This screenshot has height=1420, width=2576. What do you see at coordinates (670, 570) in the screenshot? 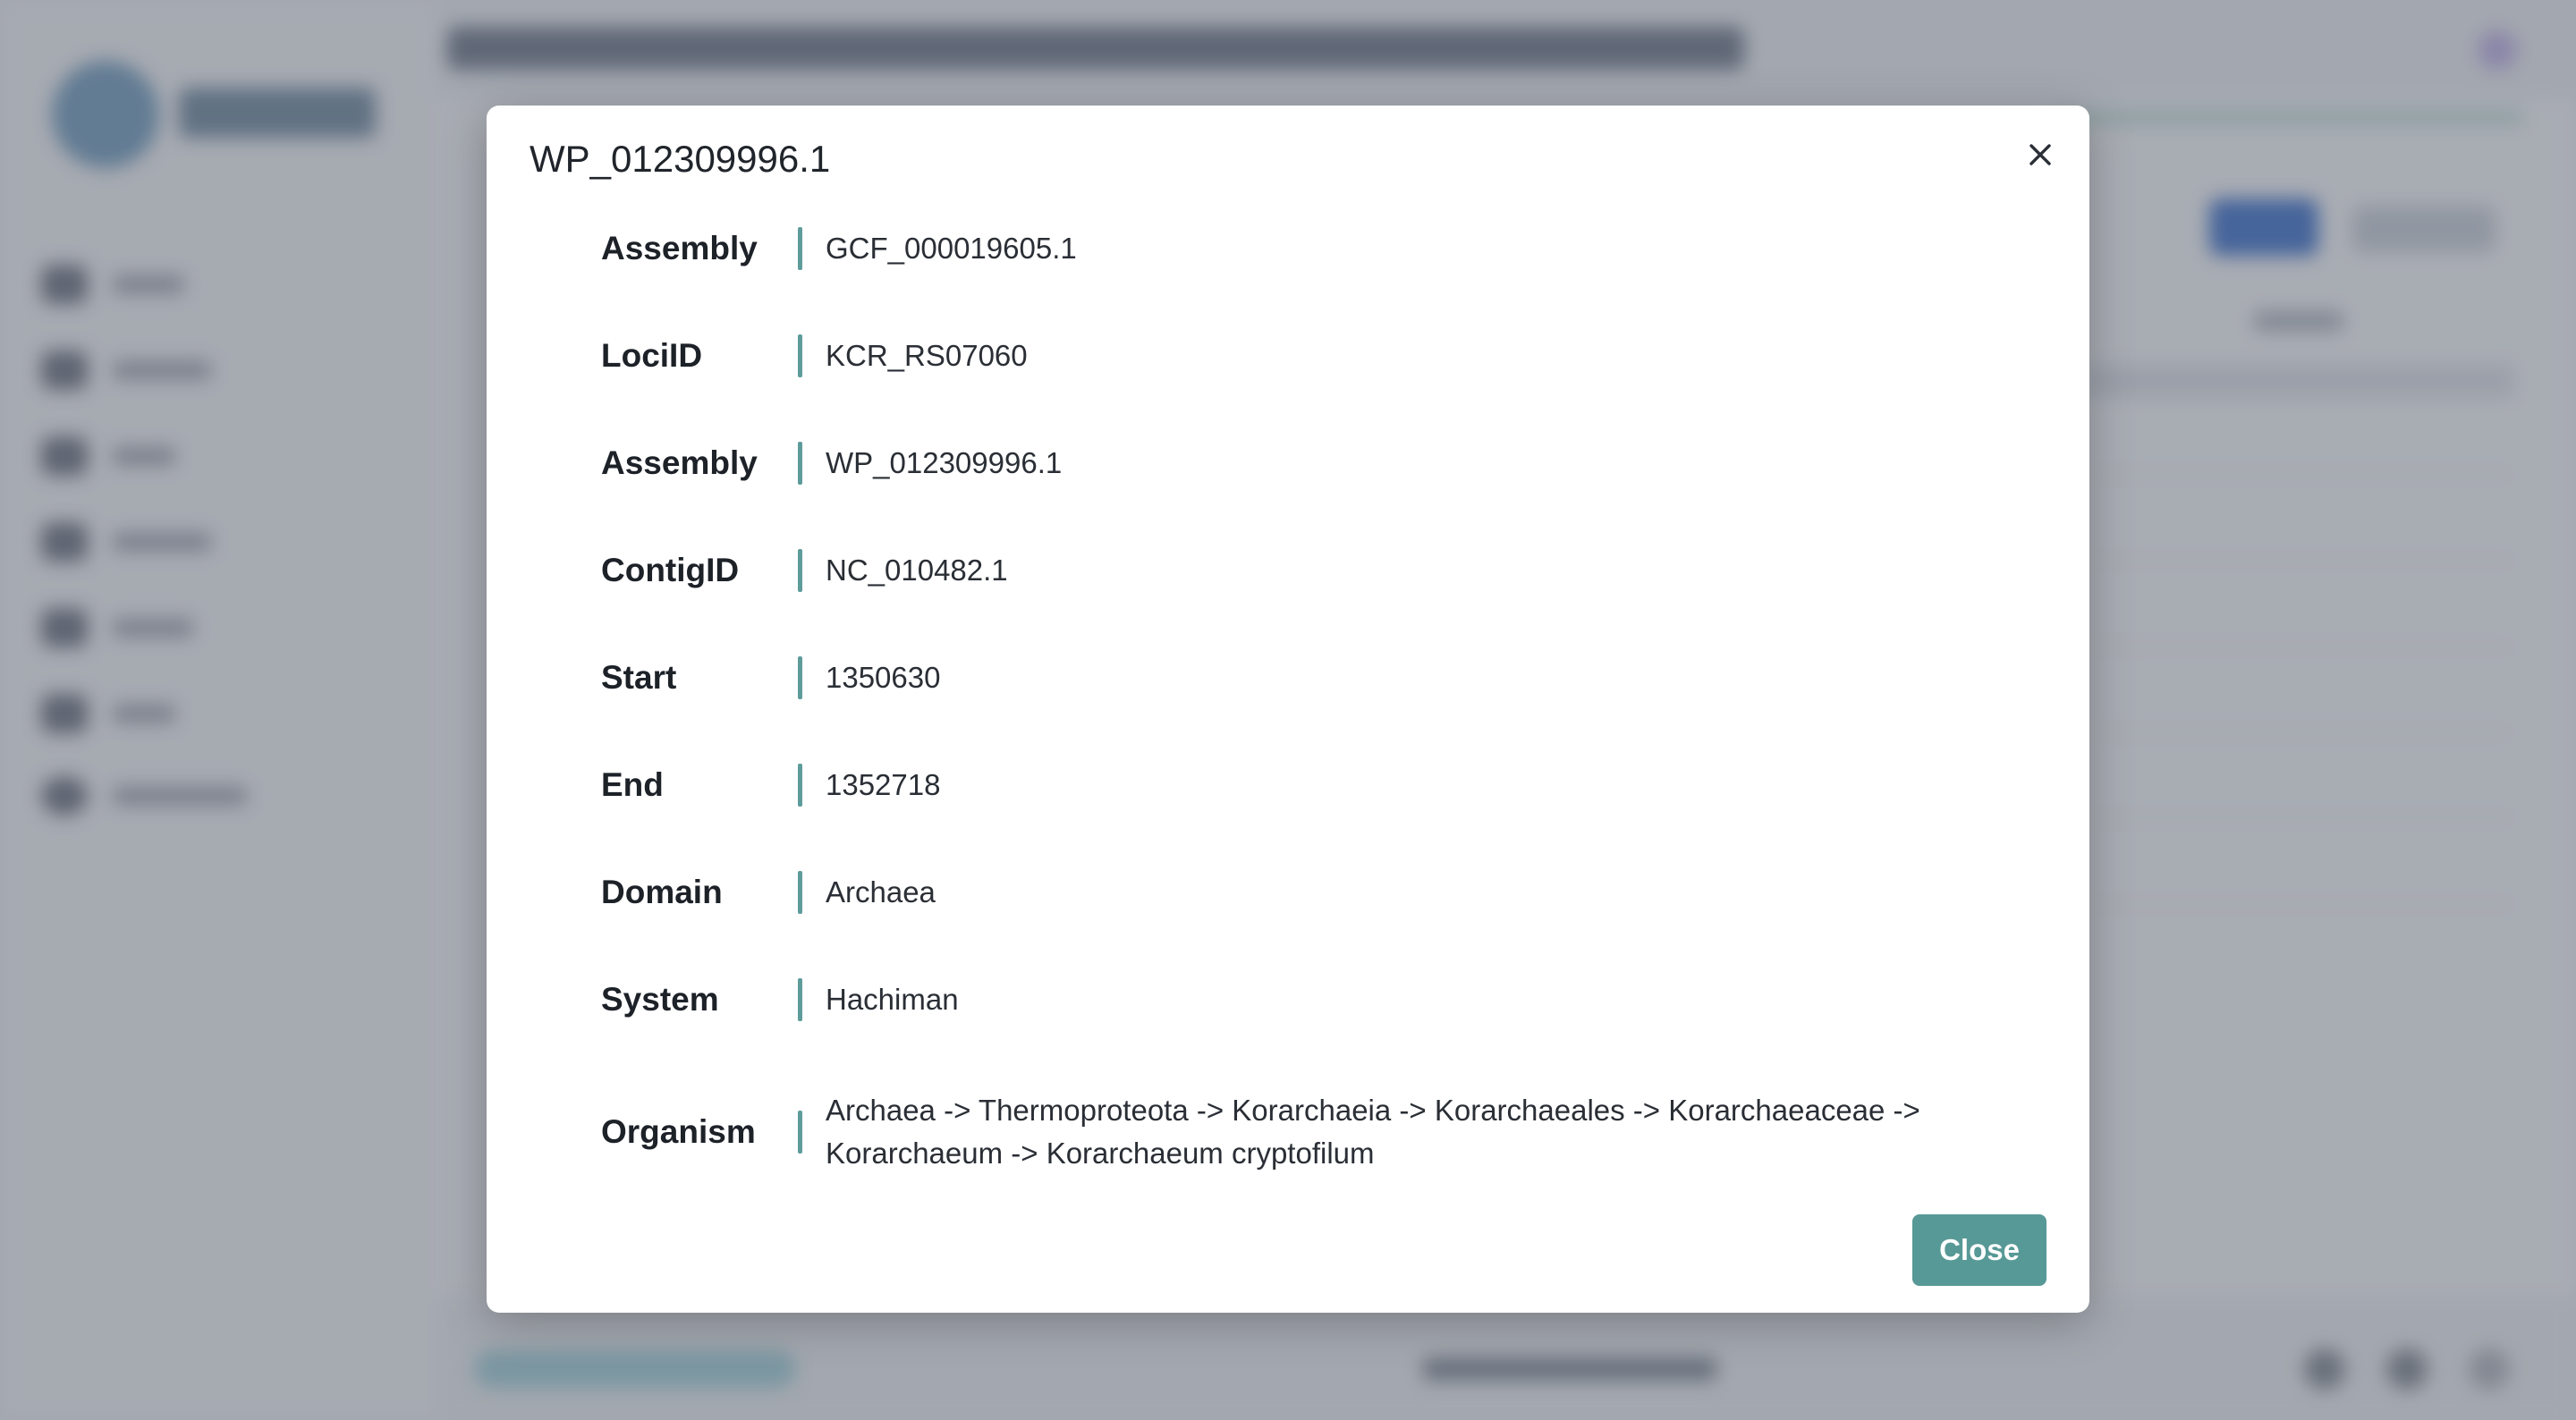
I see `field-label: ContigID` at bounding box center [670, 570].